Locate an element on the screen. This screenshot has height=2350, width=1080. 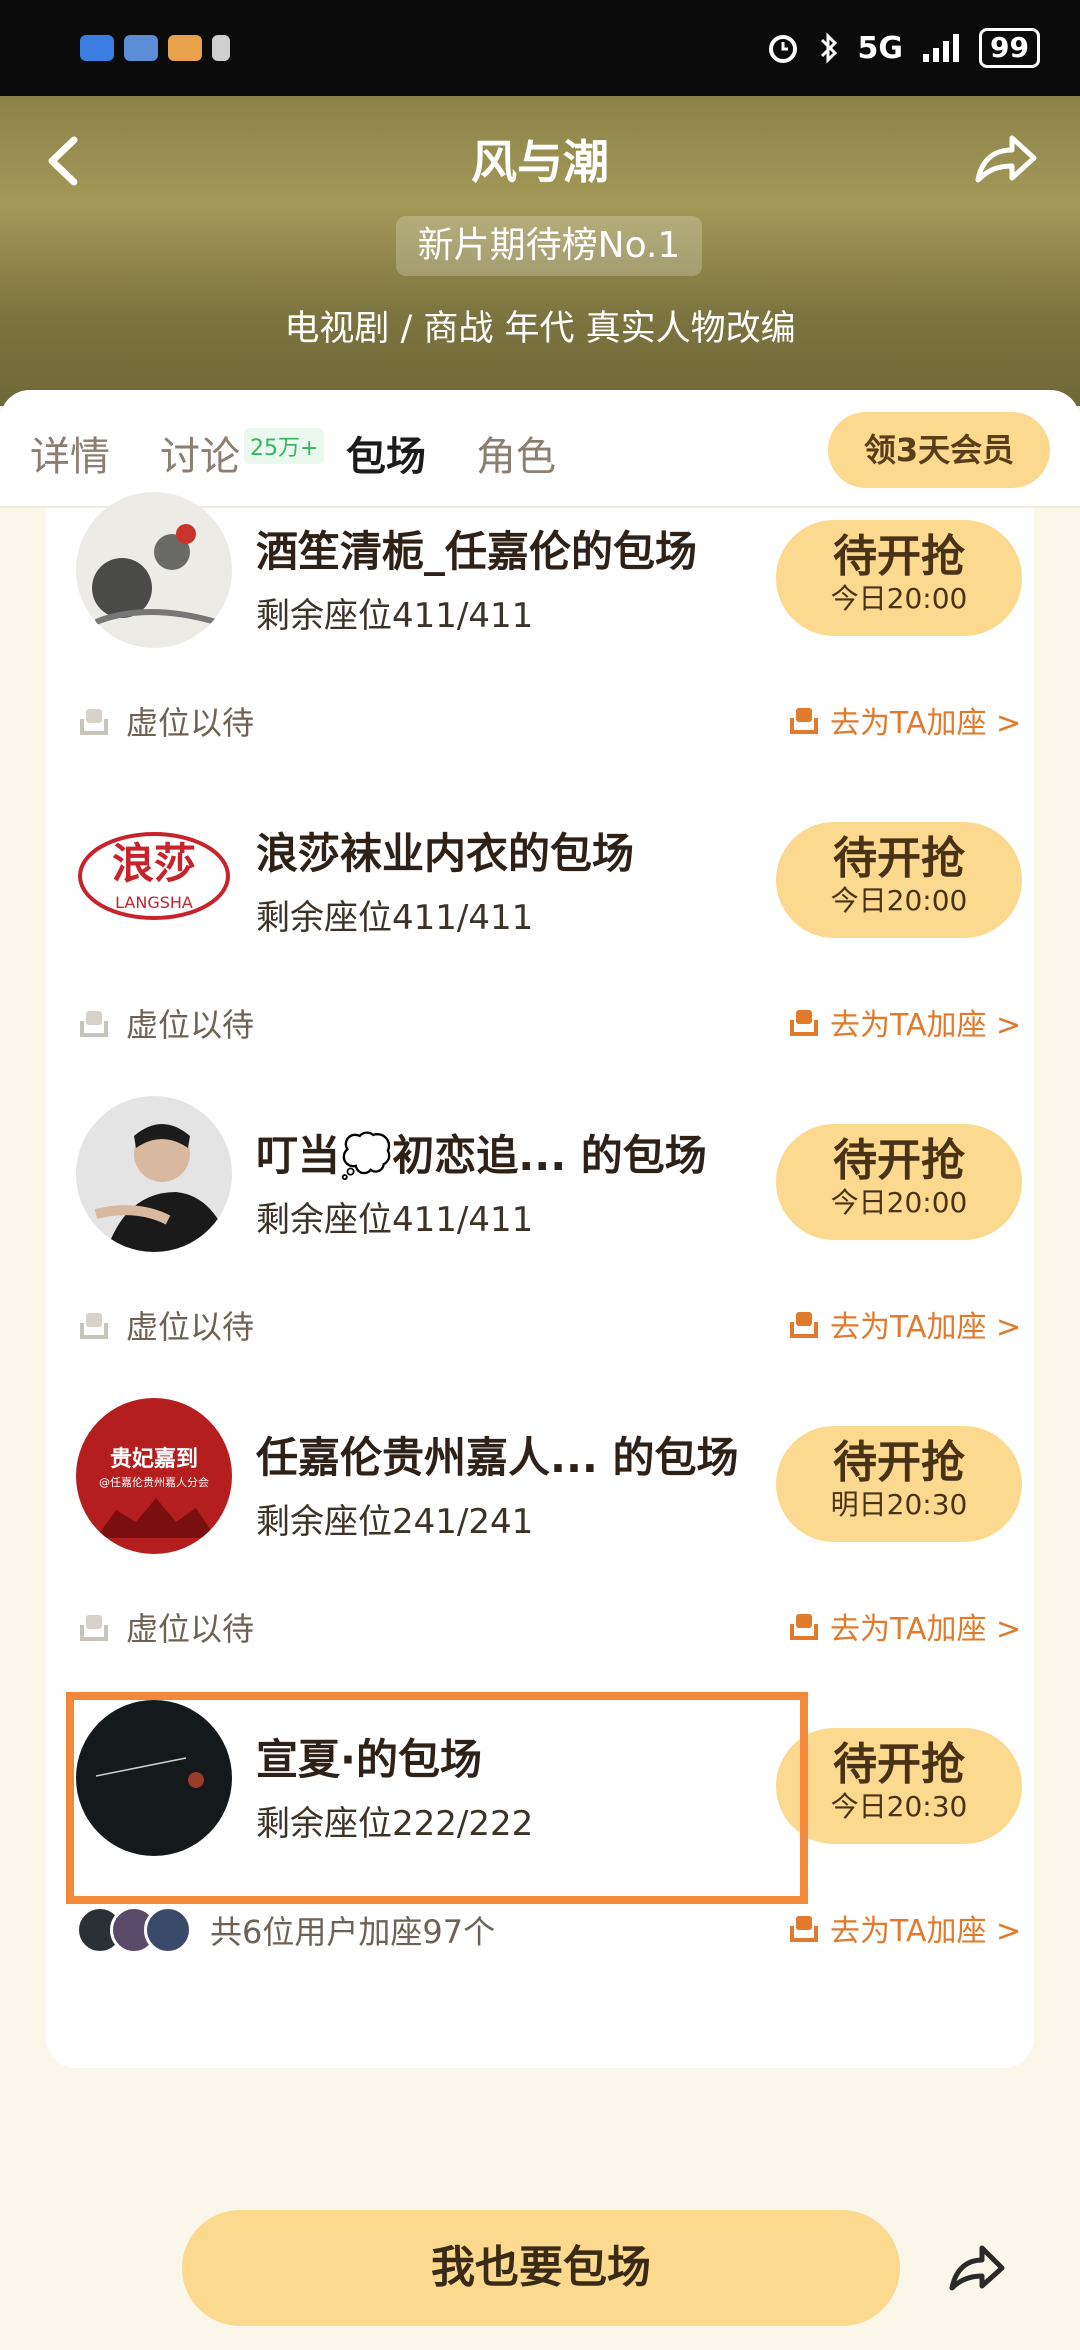
alarm-icon is located at coordinates (782, 49).